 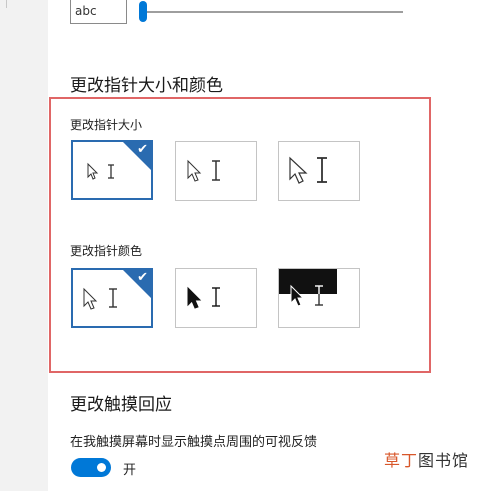 What do you see at coordinates (143, 11) in the screenshot?
I see `text-size-slider-thumb` at bounding box center [143, 11].